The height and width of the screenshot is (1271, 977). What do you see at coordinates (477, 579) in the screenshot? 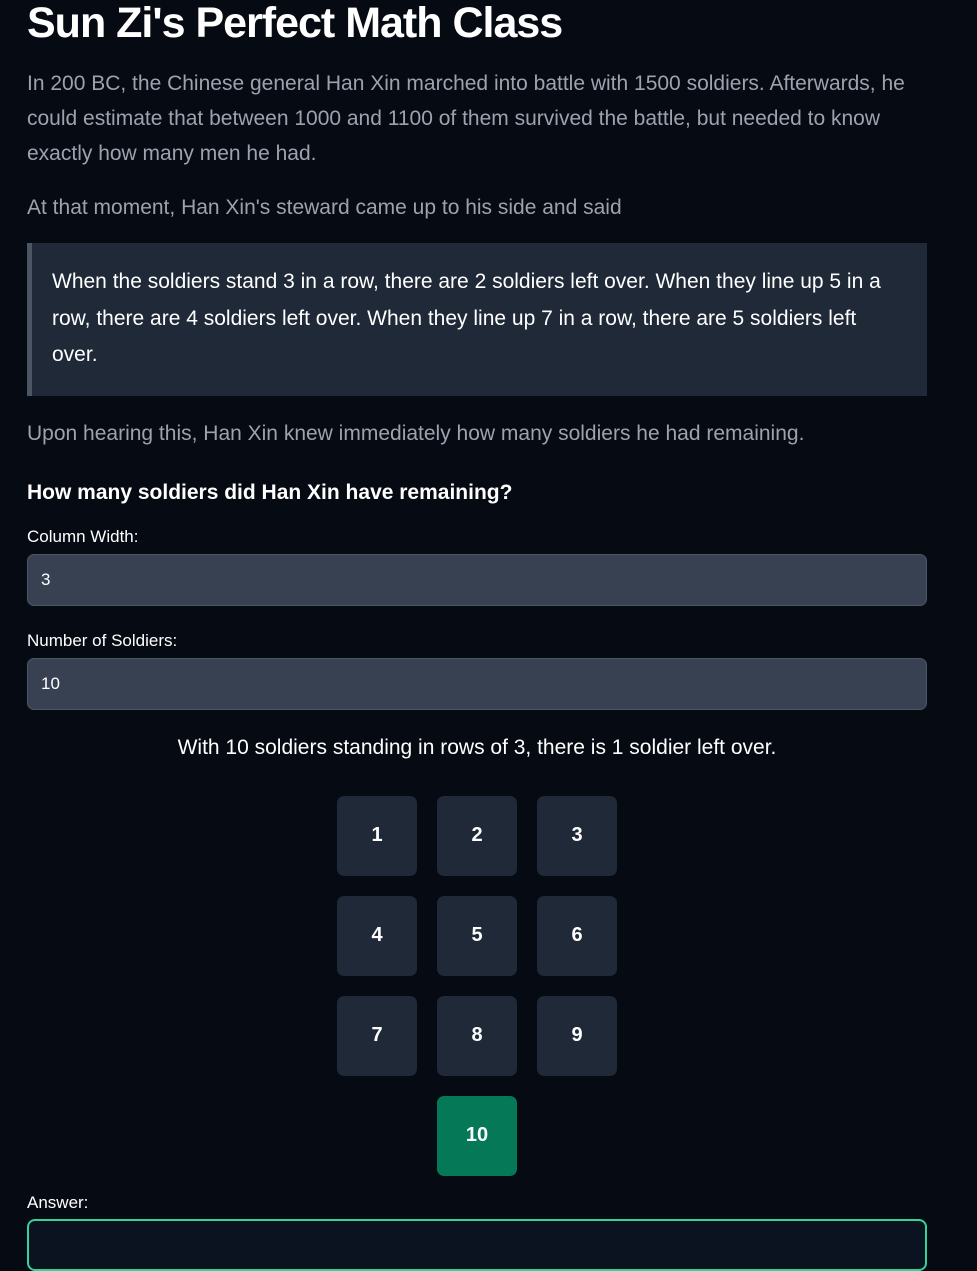
I see `column-width-input` at bounding box center [477, 579].